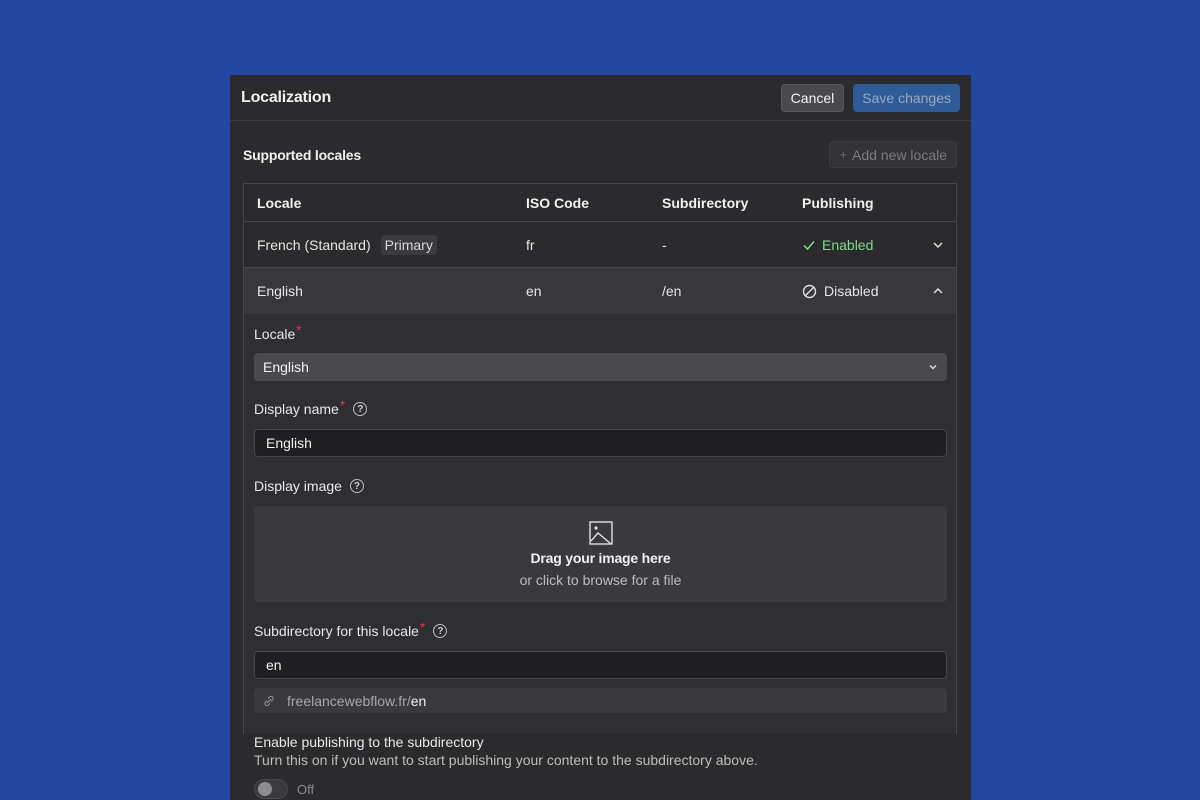  I want to click on cell-locale: English, so click(280, 291).